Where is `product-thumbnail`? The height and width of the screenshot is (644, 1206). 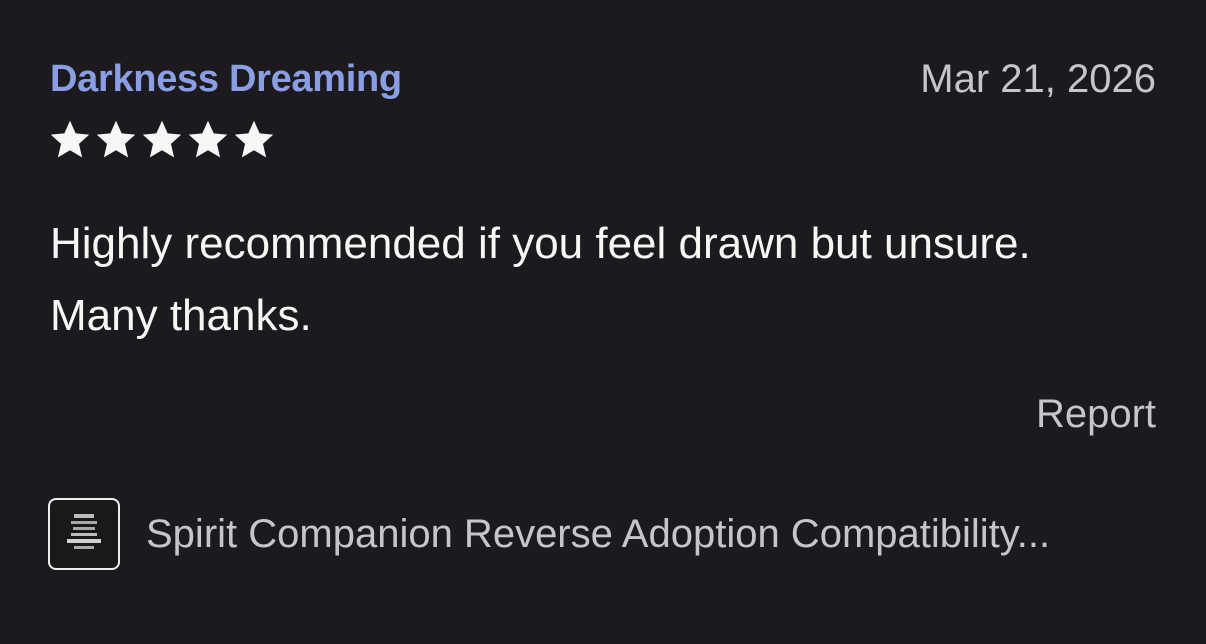
product-thumbnail is located at coordinates (84, 534).